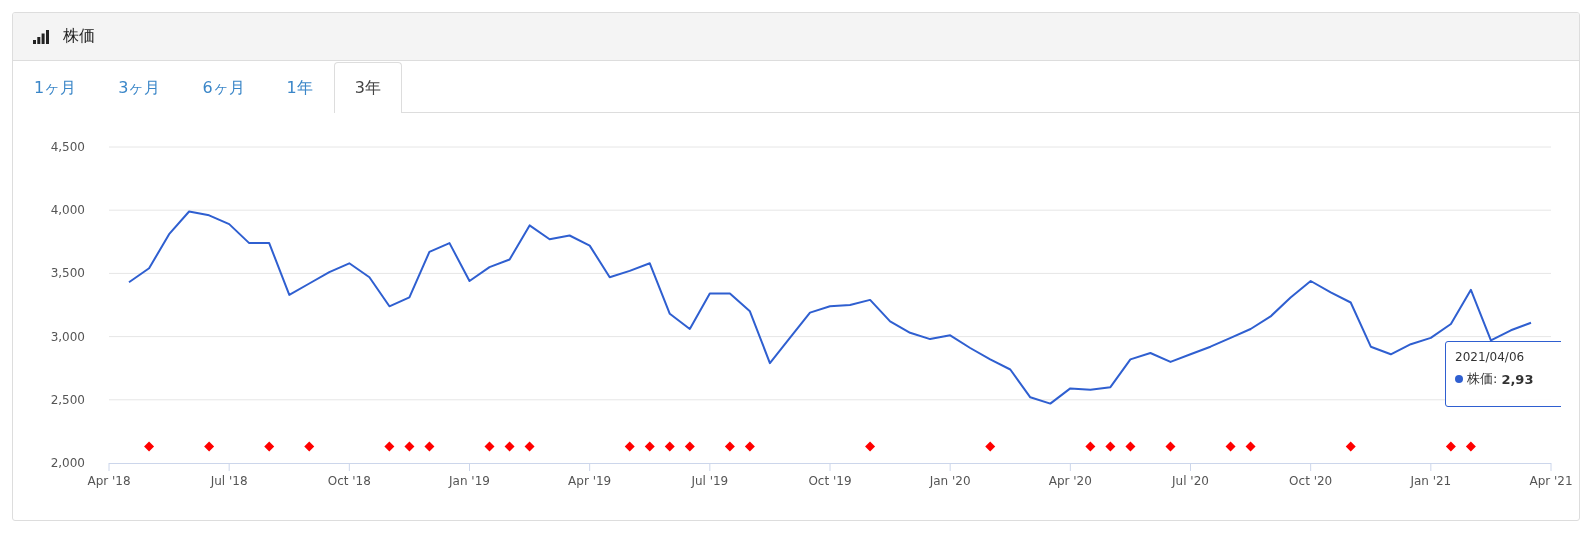  Describe the element at coordinates (1490, 357) in the screenshot. I see `tooltip-date: 2021/04/06` at that location.